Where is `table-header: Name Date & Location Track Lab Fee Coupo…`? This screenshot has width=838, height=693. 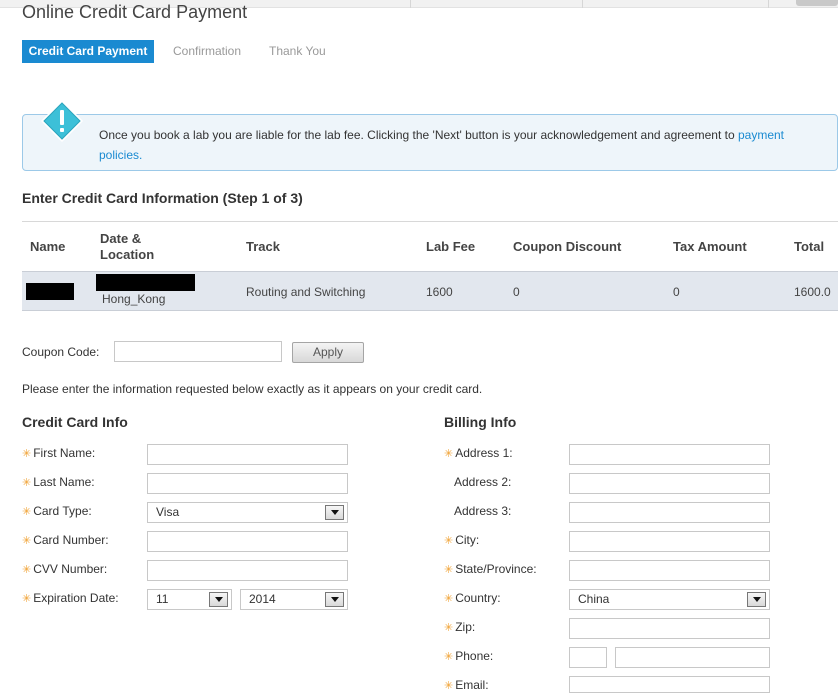 table-header: Name Date & Location Track Lab Fee Coupo… is located at coordinates (430, 246).